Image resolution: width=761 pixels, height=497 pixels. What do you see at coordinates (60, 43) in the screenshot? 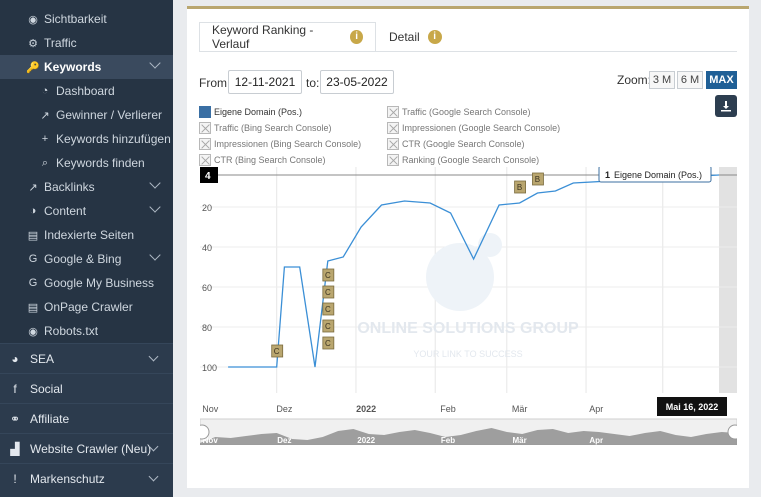
I see `sidebar-item-label: Traffic` at bounding box center [60, 43].